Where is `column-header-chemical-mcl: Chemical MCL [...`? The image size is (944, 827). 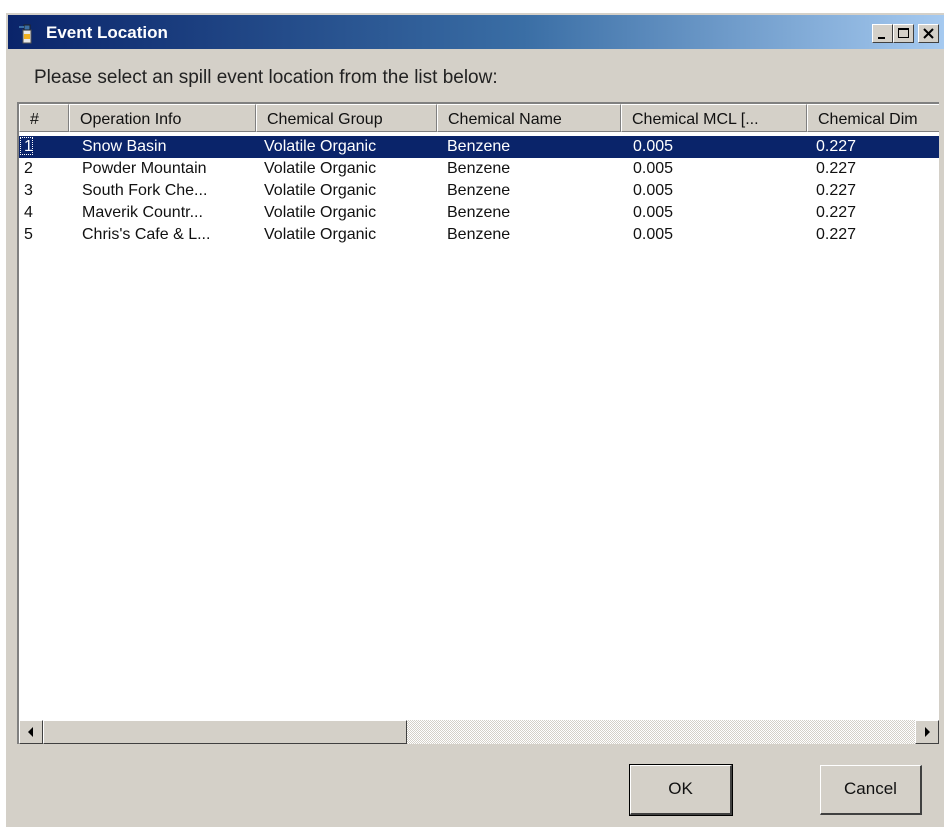 column-header-chemical-mcl: Chemical MCL [... is located at coordinates (714, 118).